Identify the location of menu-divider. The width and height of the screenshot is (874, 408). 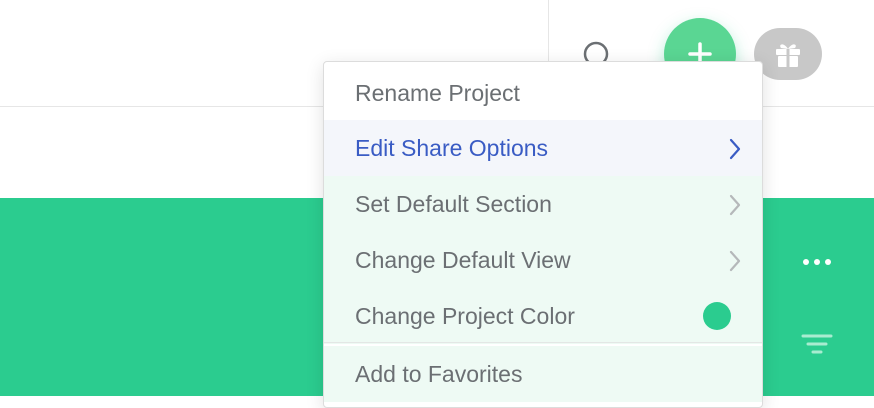
(543, 342).